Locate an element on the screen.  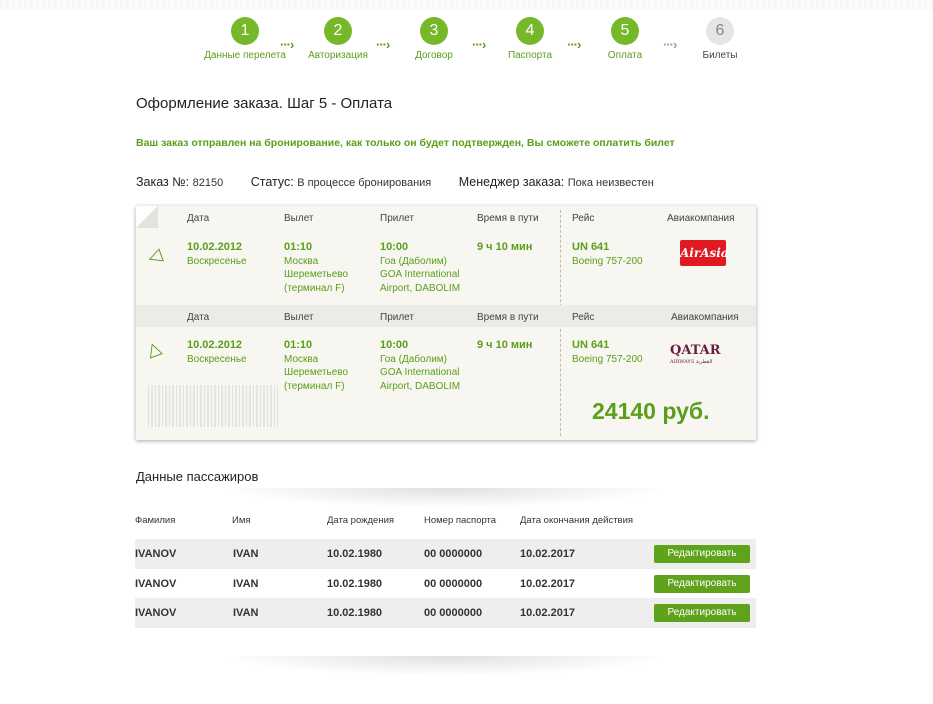
passengers-title: Данные пассажиров is located at coordinates (197, 476).